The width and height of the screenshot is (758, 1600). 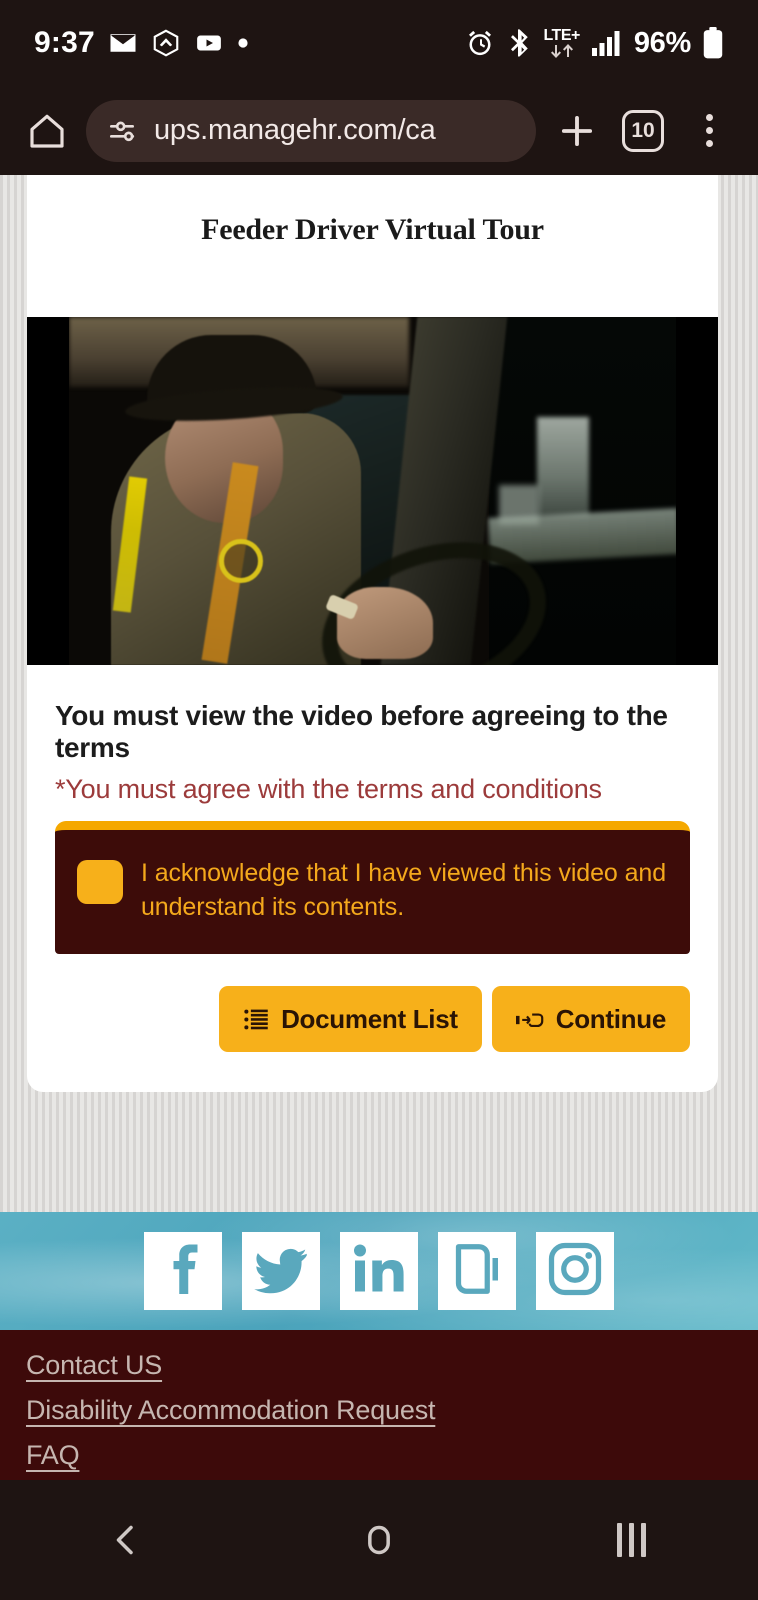 I want to click on alarm-icon, so click(x=480, y=43).